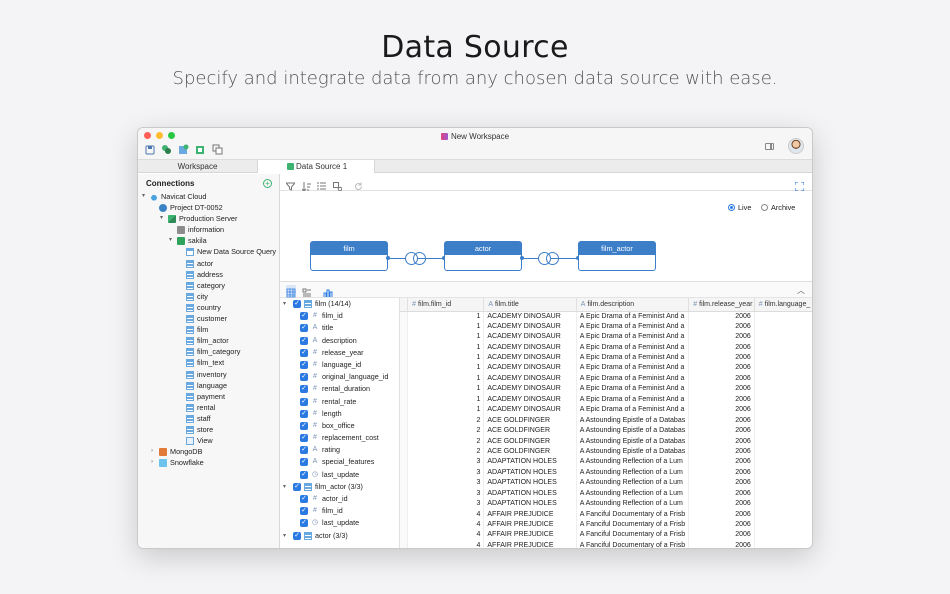  Describe the element at coordinates (152, 462) in the screenshot. I see `chevron-right-icon: ›` at that location.